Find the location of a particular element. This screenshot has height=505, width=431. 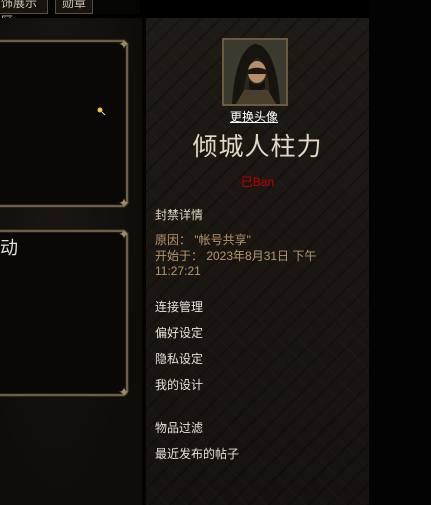

my-designs-link: 我的设计 is located at coordinates (179, 384).